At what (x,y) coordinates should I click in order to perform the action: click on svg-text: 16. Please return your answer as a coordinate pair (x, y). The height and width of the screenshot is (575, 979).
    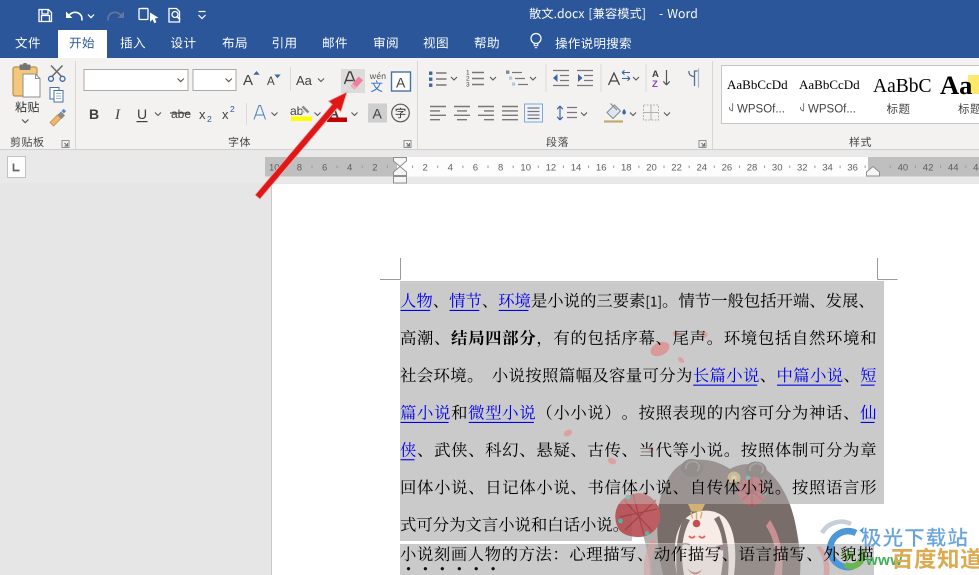
    Looking at the image, I should click on (601, 168).